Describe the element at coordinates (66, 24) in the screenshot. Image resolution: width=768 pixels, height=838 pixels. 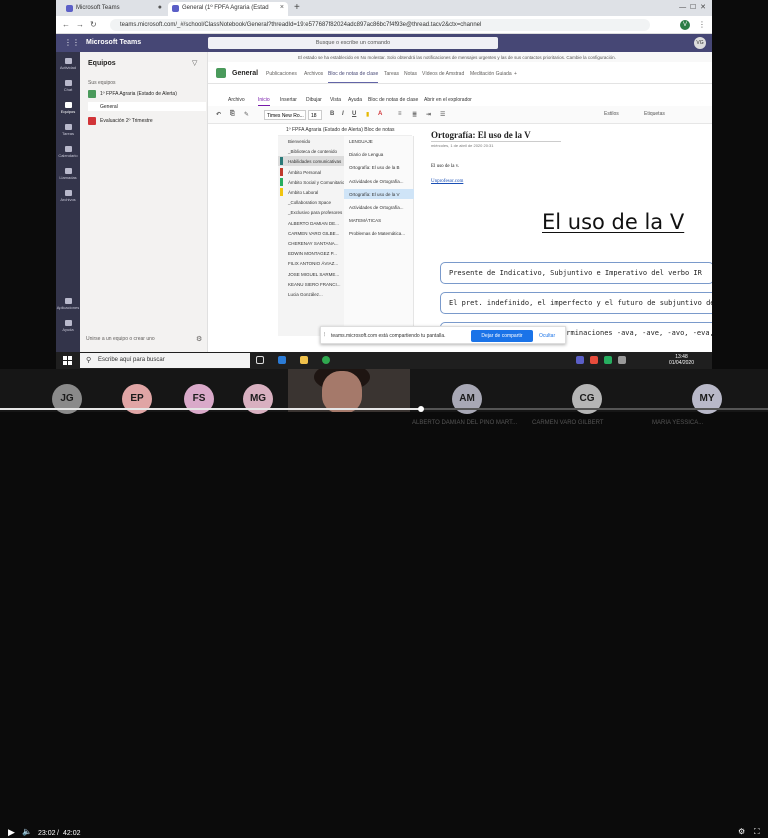
I see `back-icon: ←` at that location.